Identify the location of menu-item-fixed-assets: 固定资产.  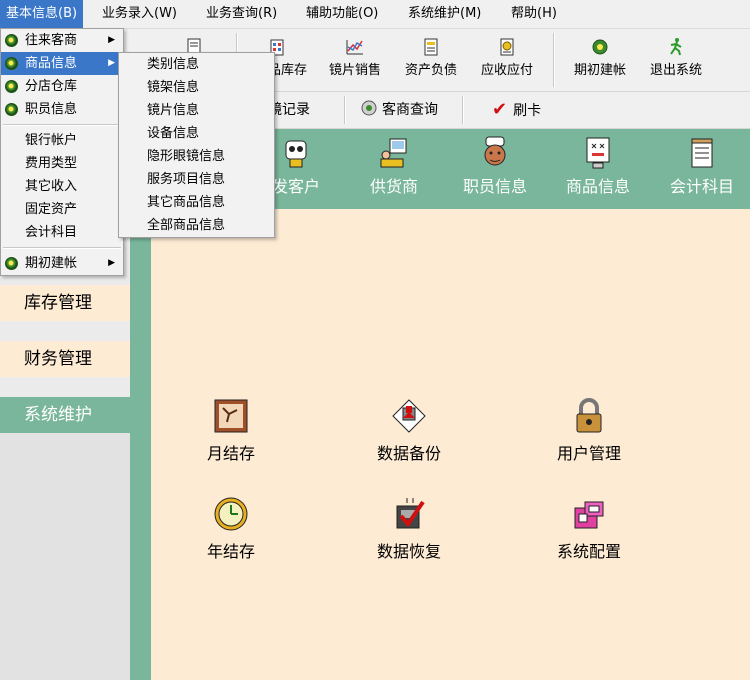
(62, 209).